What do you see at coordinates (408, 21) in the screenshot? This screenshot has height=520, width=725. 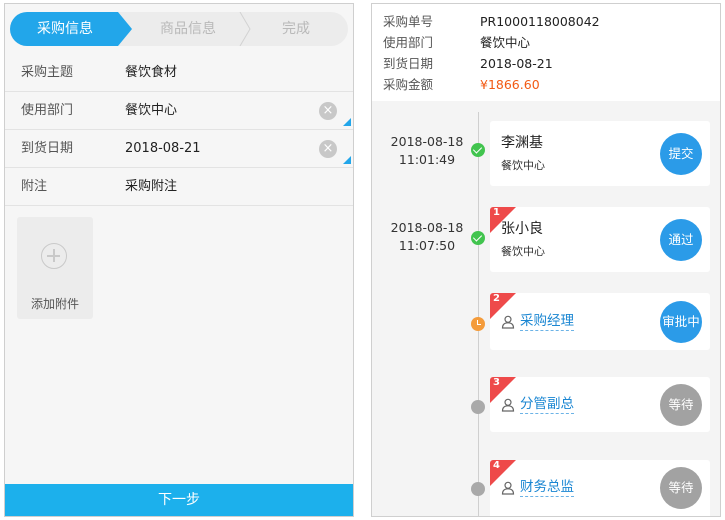 I see `info-label: 采购单号` at bounding box center [408, 21].